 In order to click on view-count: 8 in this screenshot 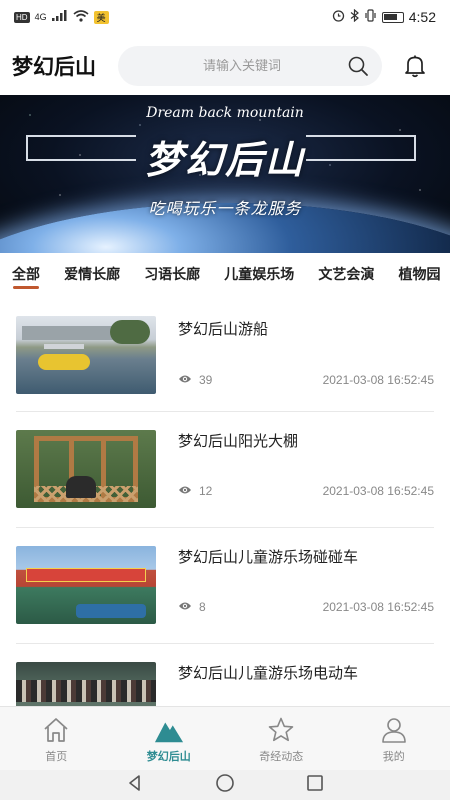, I will do `click(192, 607)`.